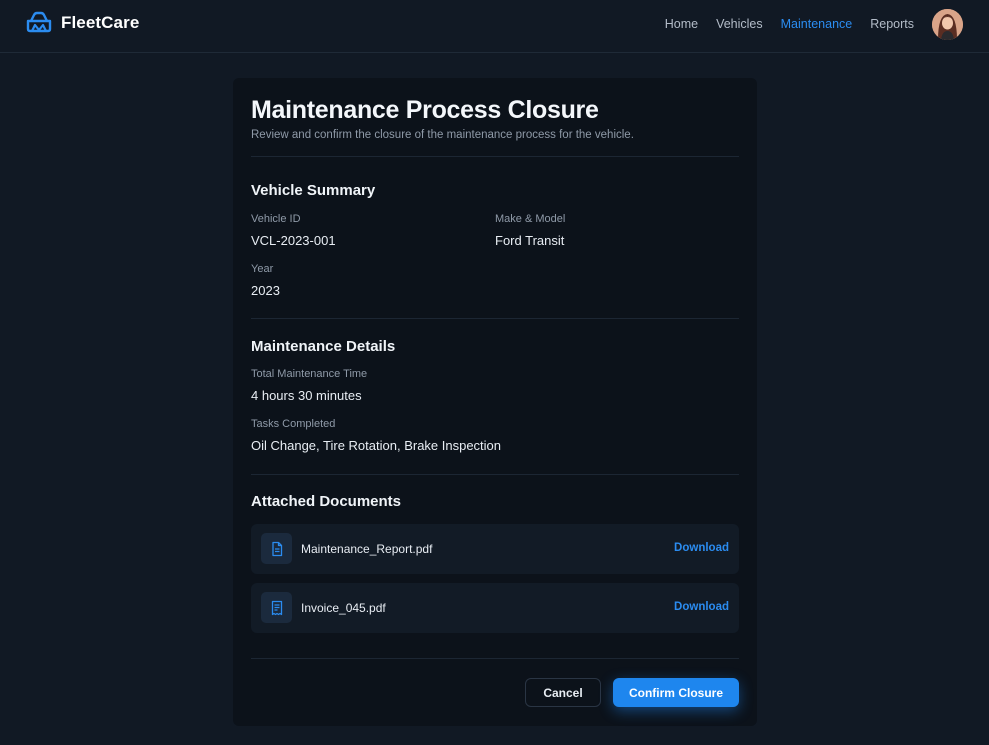 Image resolution: width=989 pixels, height=745 pixels. I want to click on cancel-button: Cancel, so click(563, 692).